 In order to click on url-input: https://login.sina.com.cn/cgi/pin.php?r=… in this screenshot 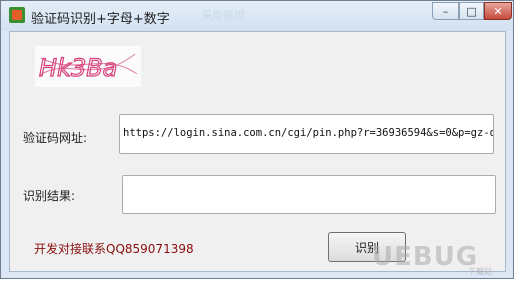, I will do `click(306, 134)`.